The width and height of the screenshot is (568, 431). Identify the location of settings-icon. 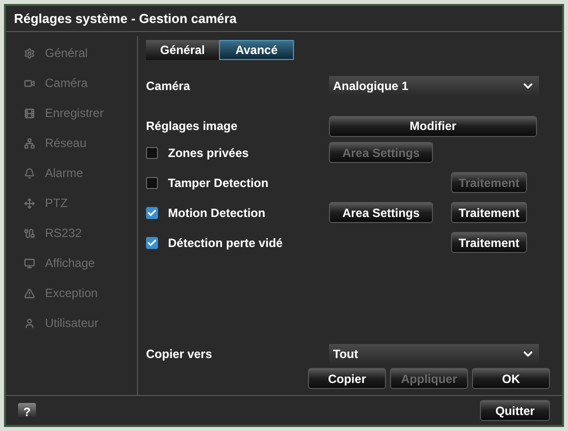
(29, 53).